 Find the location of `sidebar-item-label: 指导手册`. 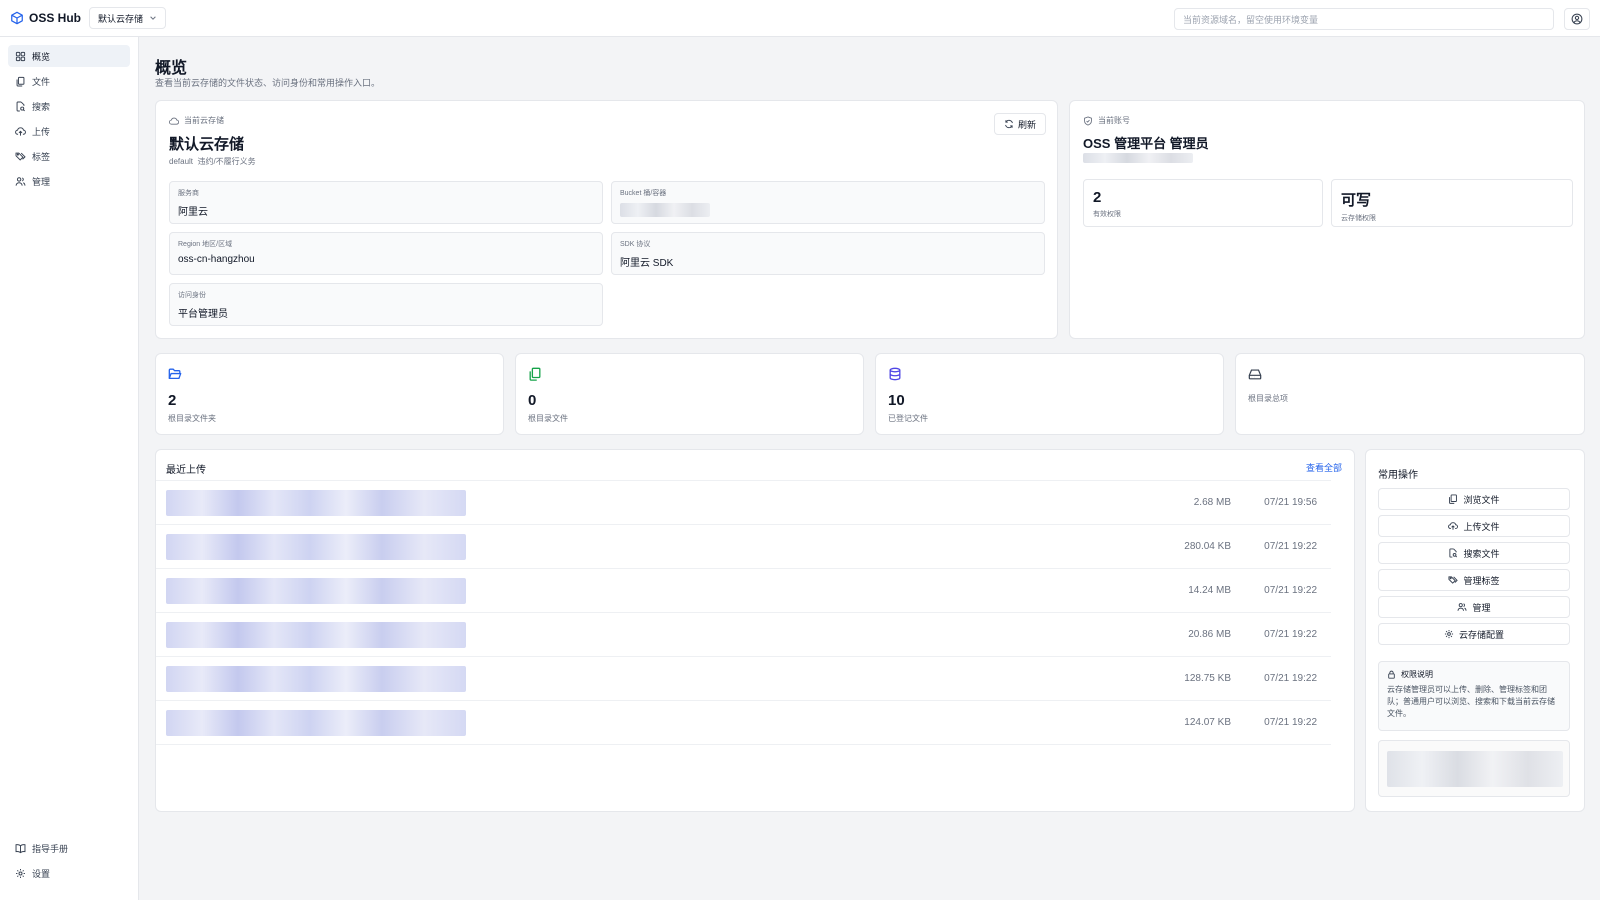

sidebar-item-label: 指导手册 is located at coordinates (50, 848).